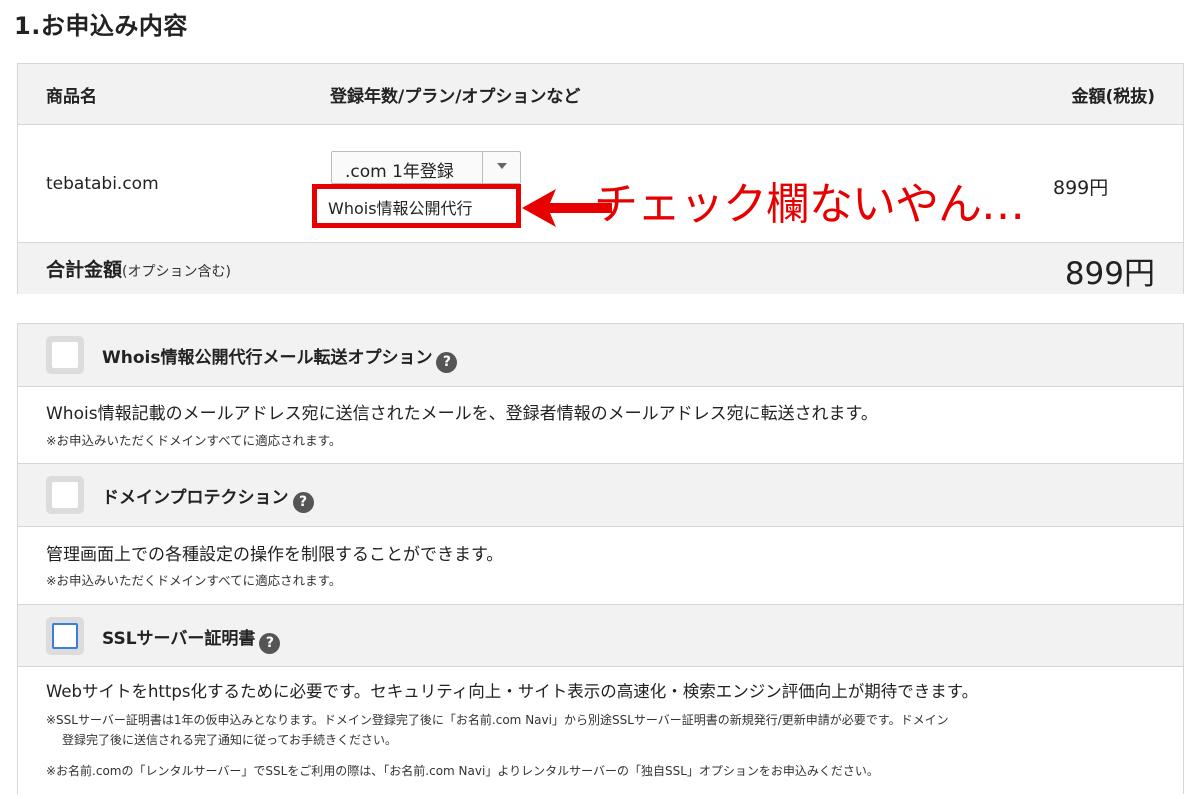 Image resolution: width=1200 pixels, height=799 pixels. Describe the element at coordinates (230, 740) in the screenshot. I see `option-note: 登録完了後に送信される完了通知に従ってお手続きください。` at that location.